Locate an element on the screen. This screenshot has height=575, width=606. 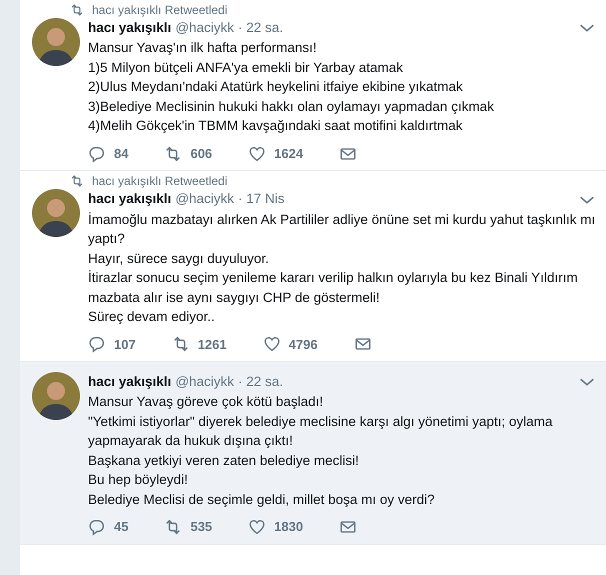
reply-button: 107 is located at coordinates (112, 344).